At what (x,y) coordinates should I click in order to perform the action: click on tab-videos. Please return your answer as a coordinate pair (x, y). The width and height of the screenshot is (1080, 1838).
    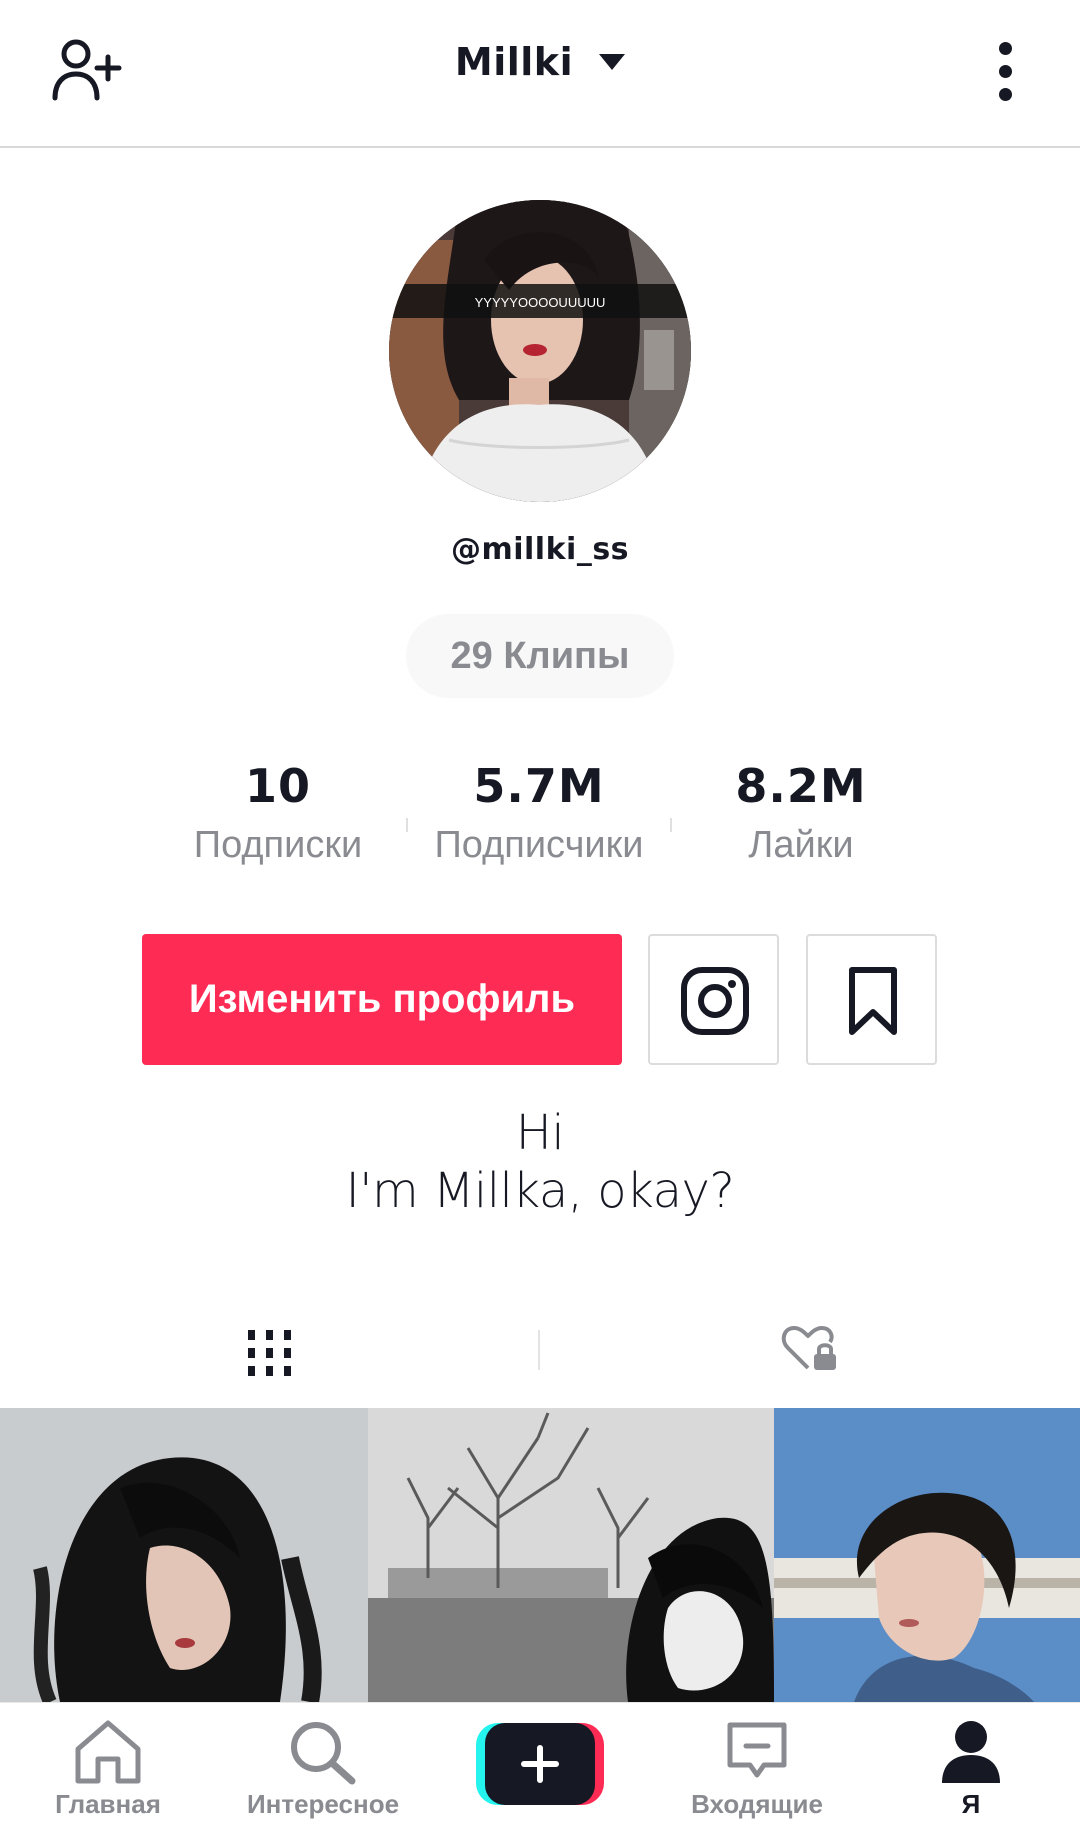
    Looking at the image, I should click on (270, 1358).